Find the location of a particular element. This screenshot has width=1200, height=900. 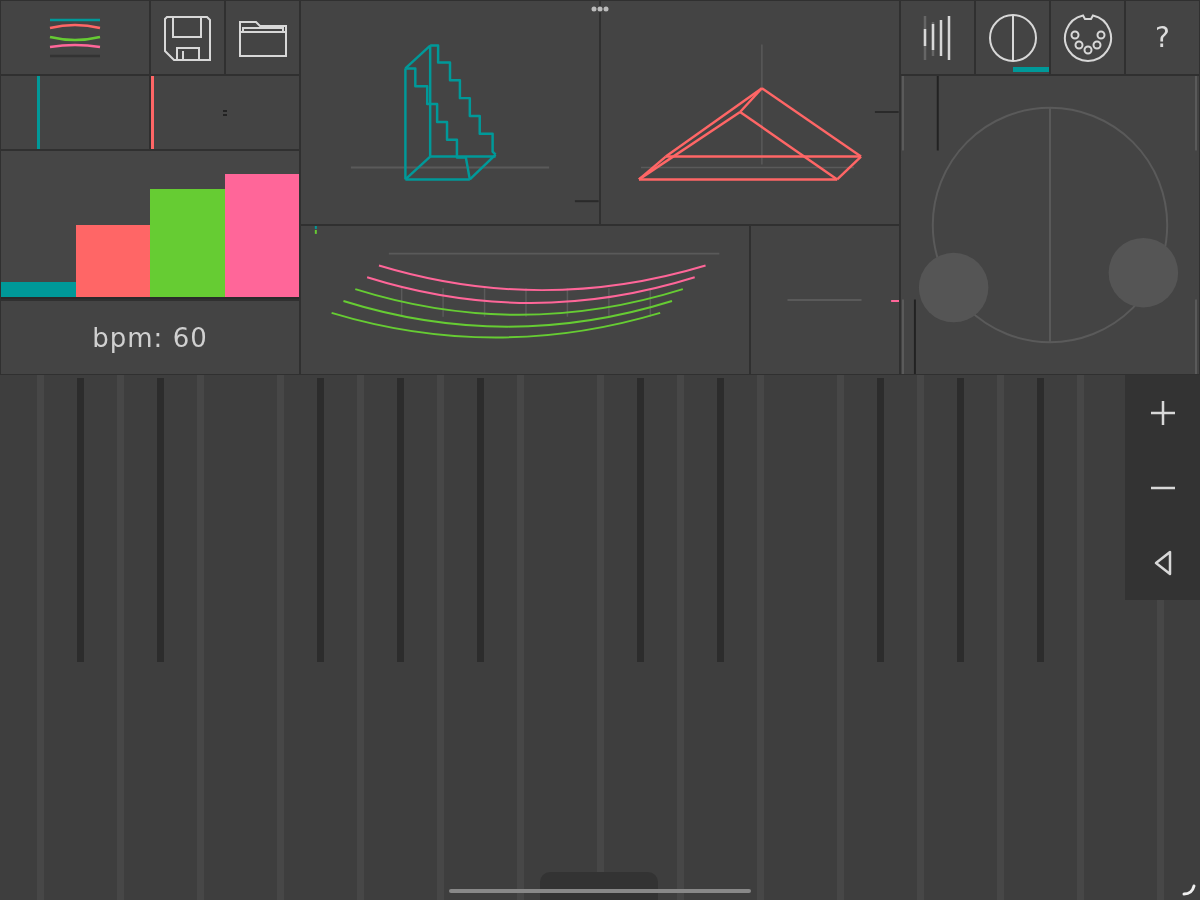

minus-icon is located at coordinates (1162, 487).